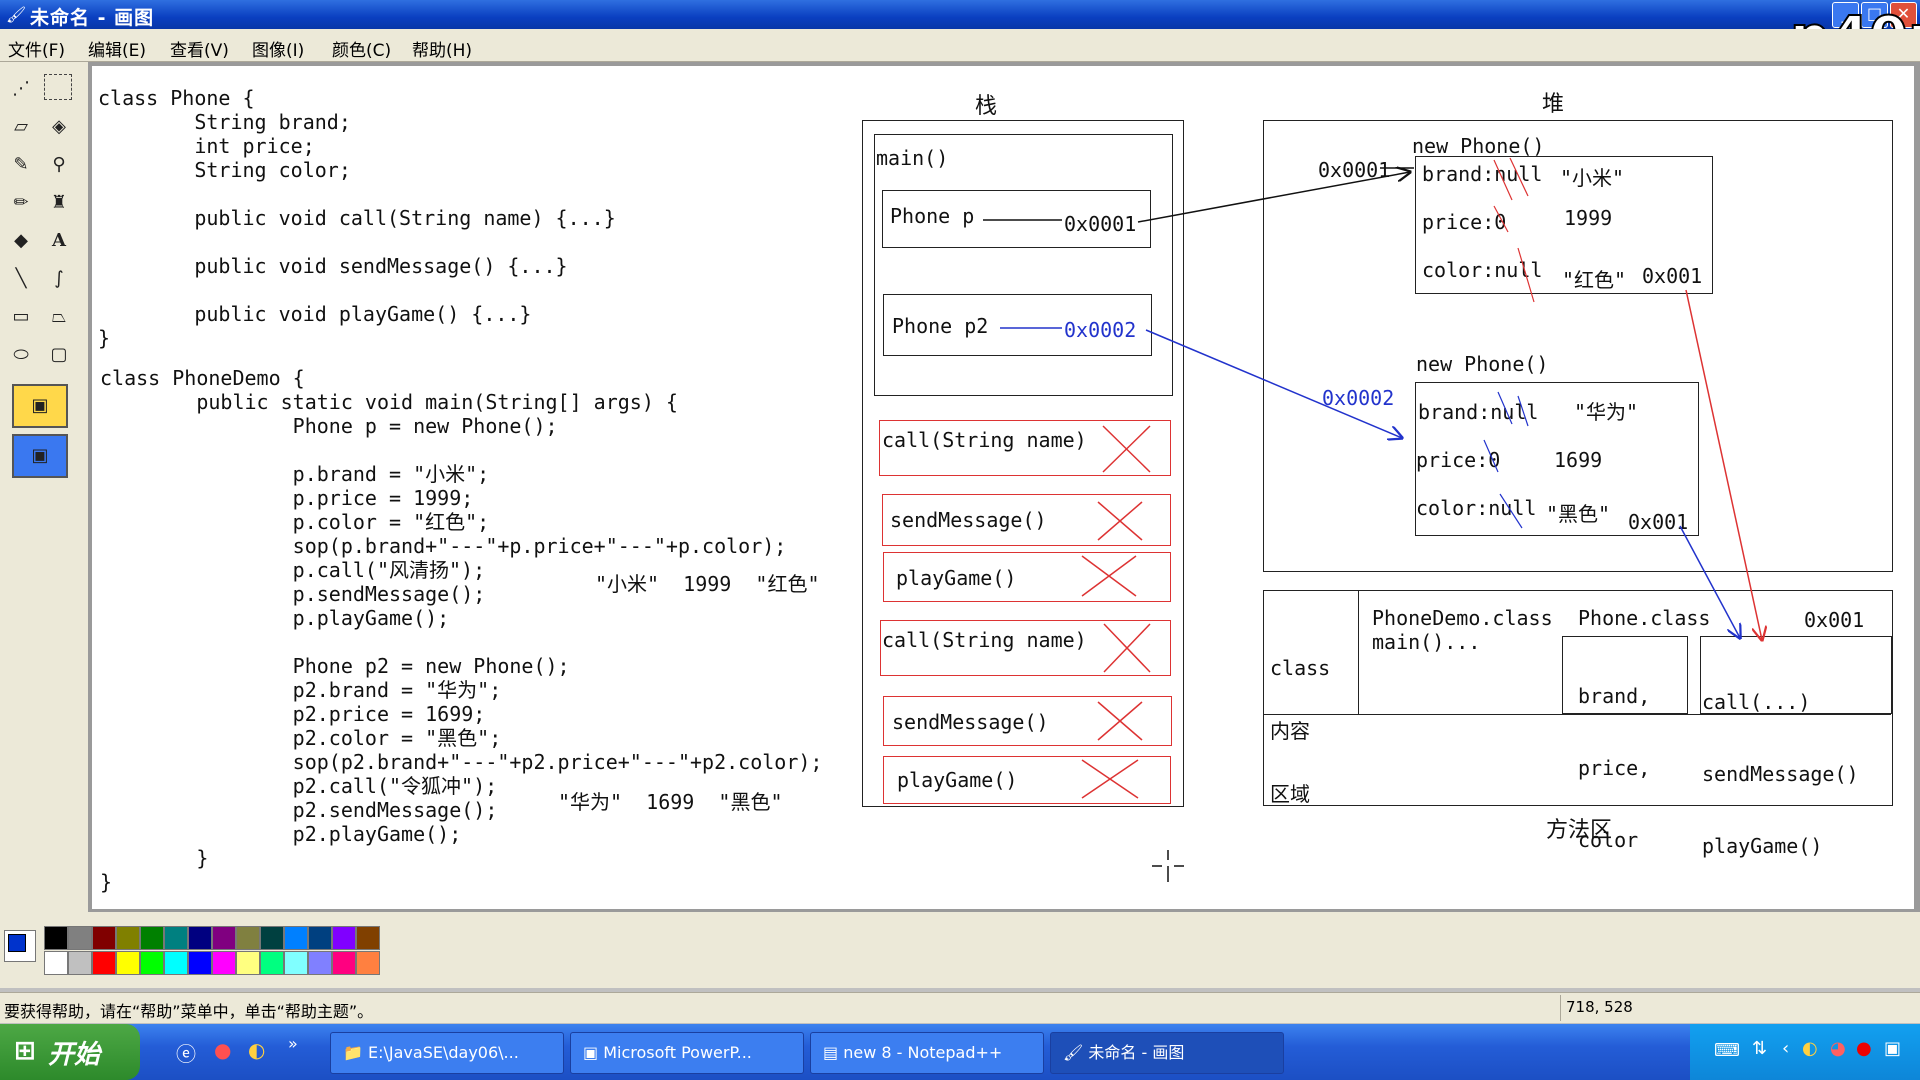 The height and width of the screenshot is (1080, 1920). Describe the element at coordinates (25, 1051) in the screenshot. I see `windows-logo-icon: ⊞` at that location.